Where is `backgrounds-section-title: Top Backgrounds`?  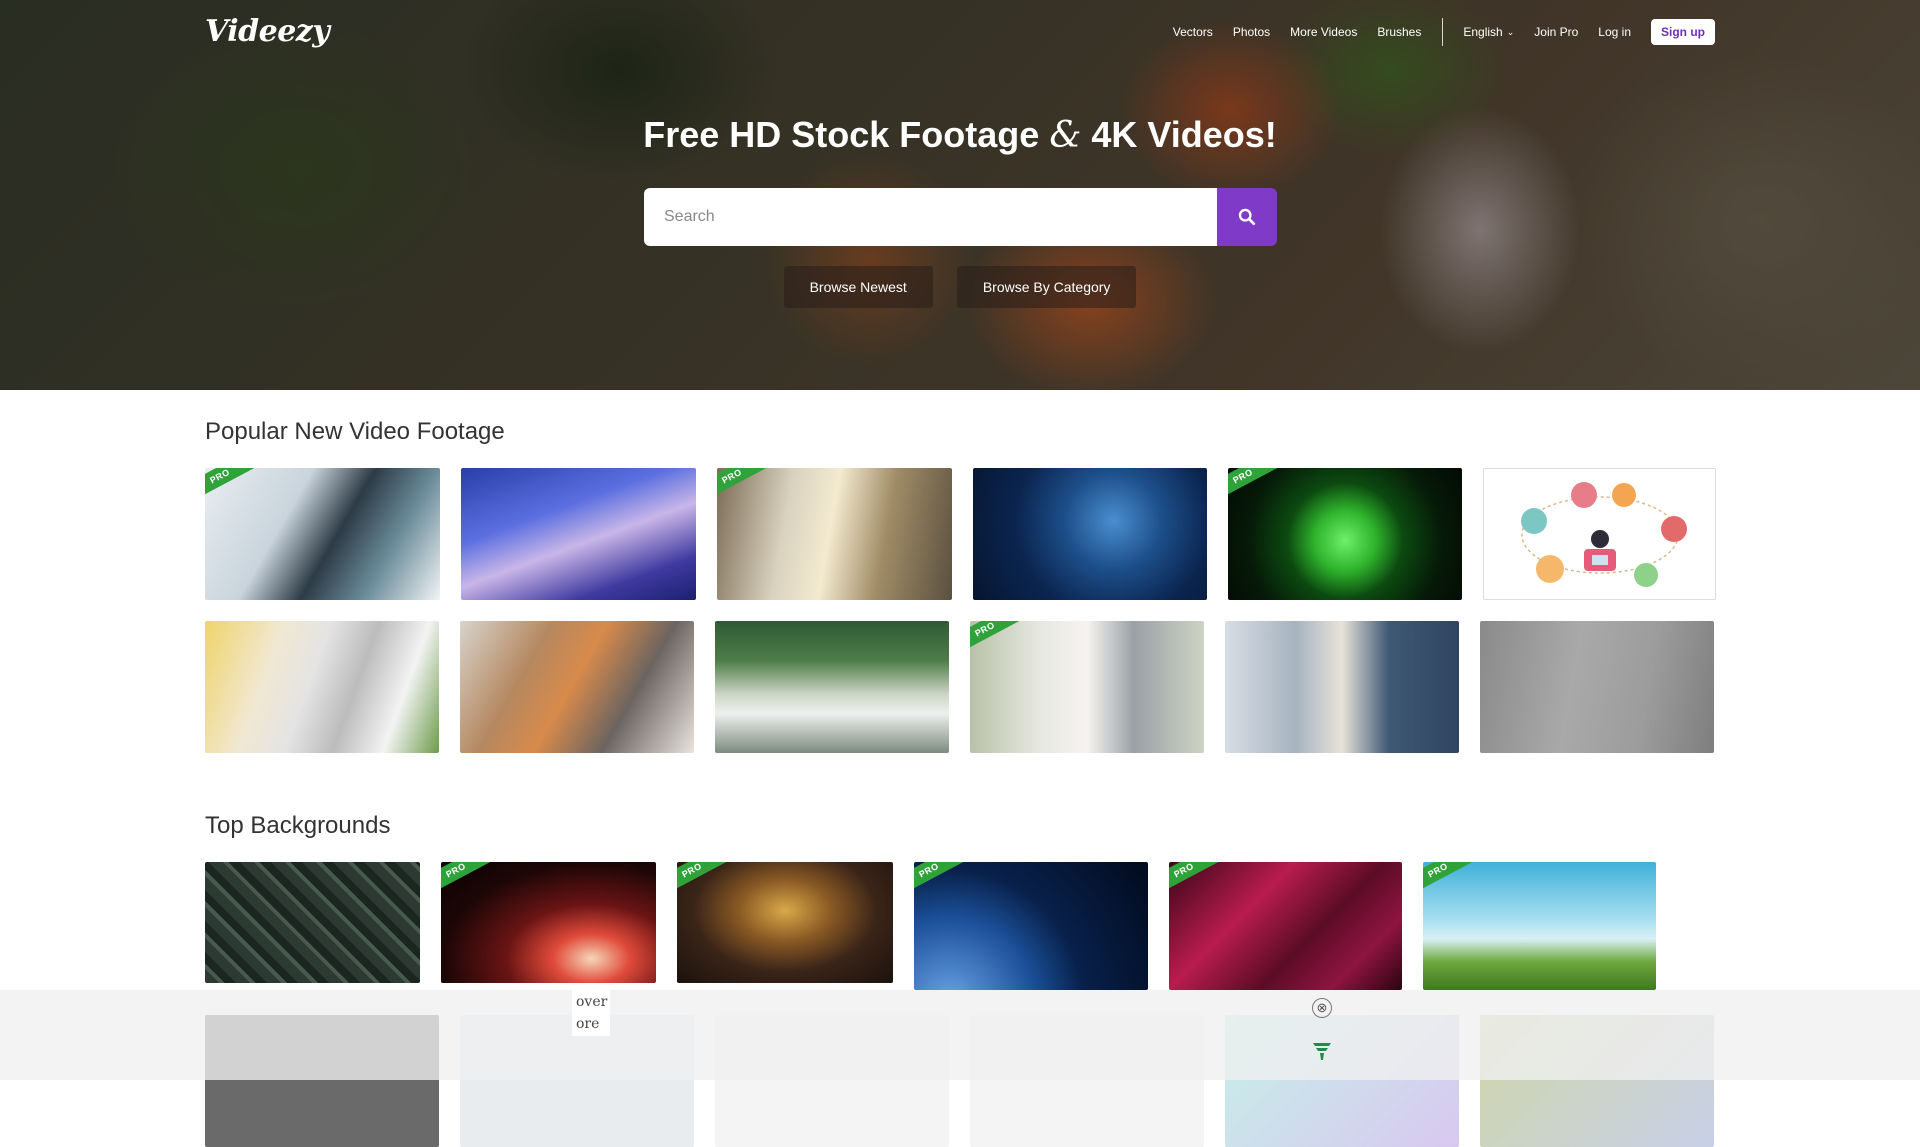 backgrounds-section-title: Top Backgrounds is located at coordinates (298, 825).